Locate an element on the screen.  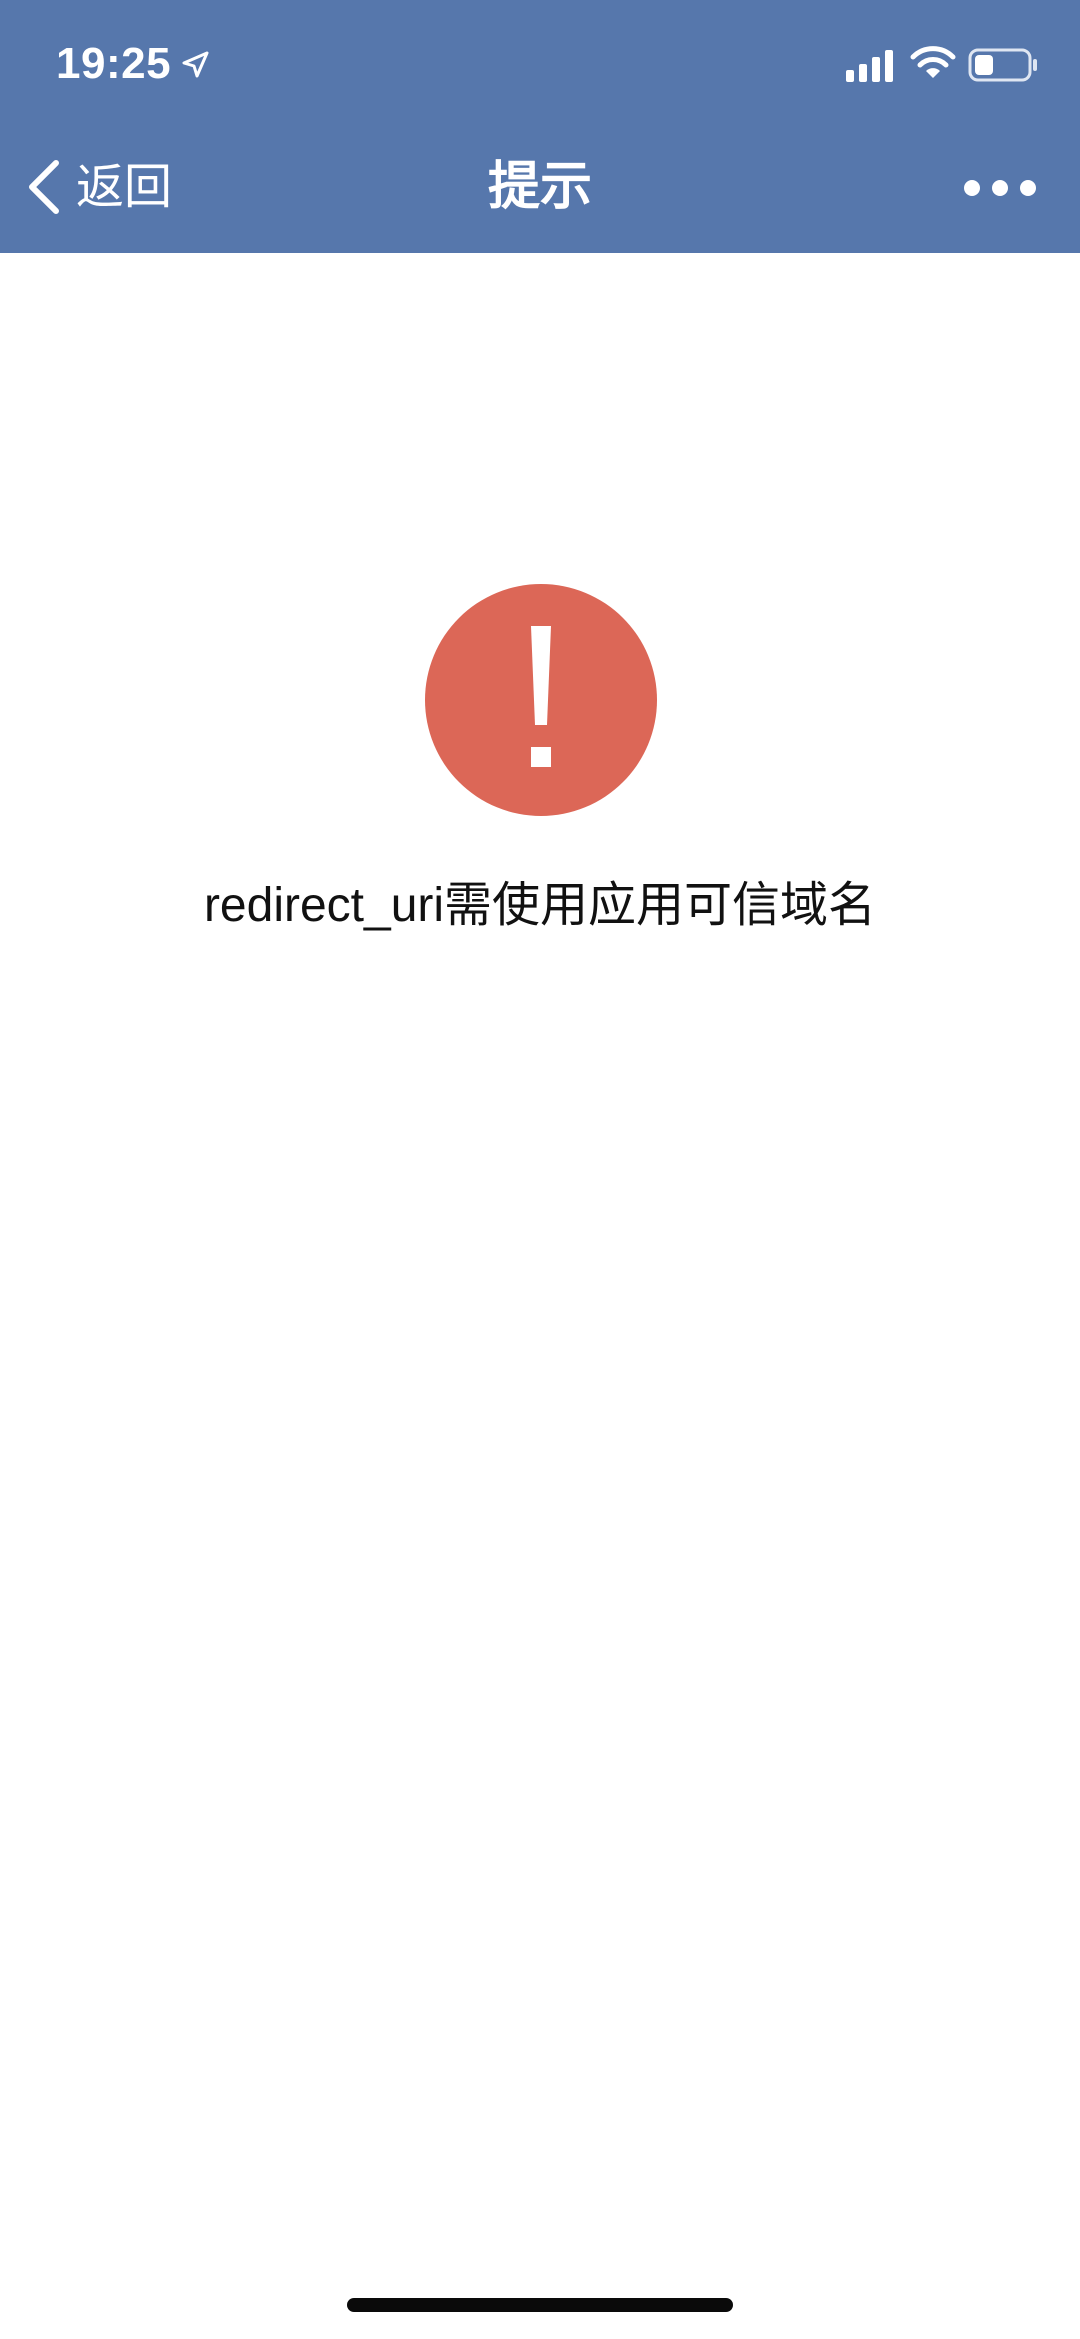
wifi-icon is located at coordinates (933, 62).